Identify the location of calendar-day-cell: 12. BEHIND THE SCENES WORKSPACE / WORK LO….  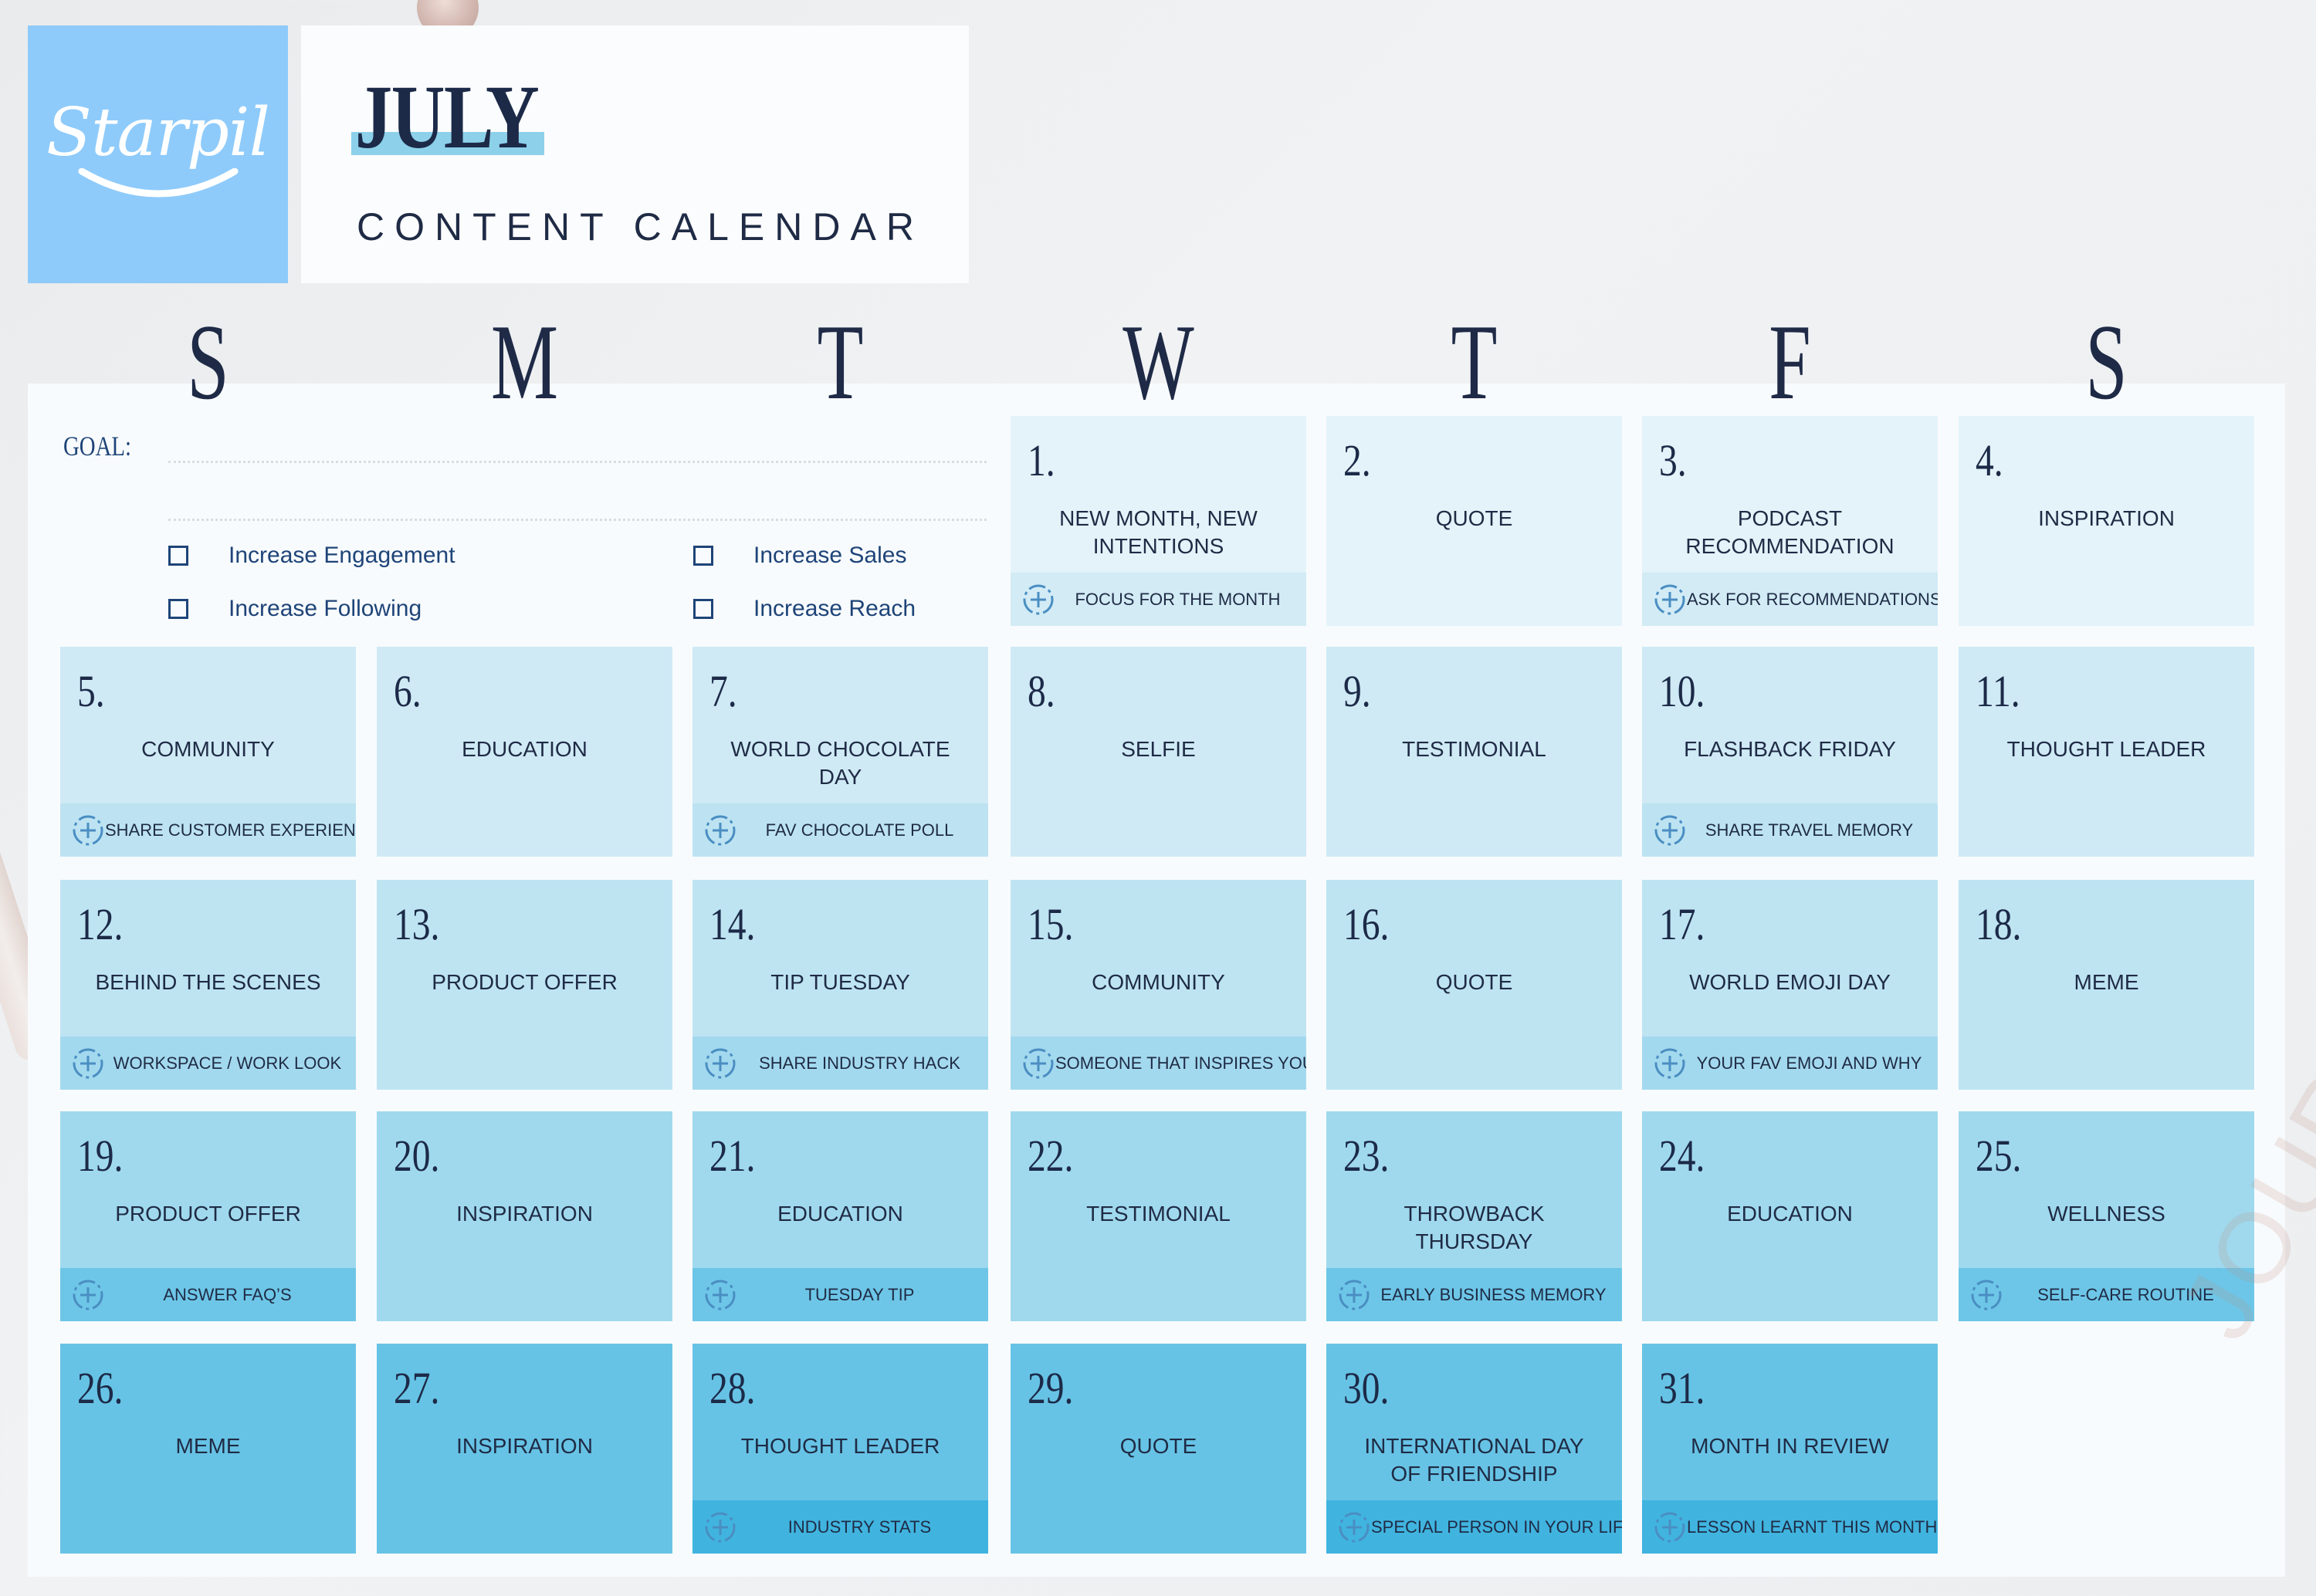
(208, 985).